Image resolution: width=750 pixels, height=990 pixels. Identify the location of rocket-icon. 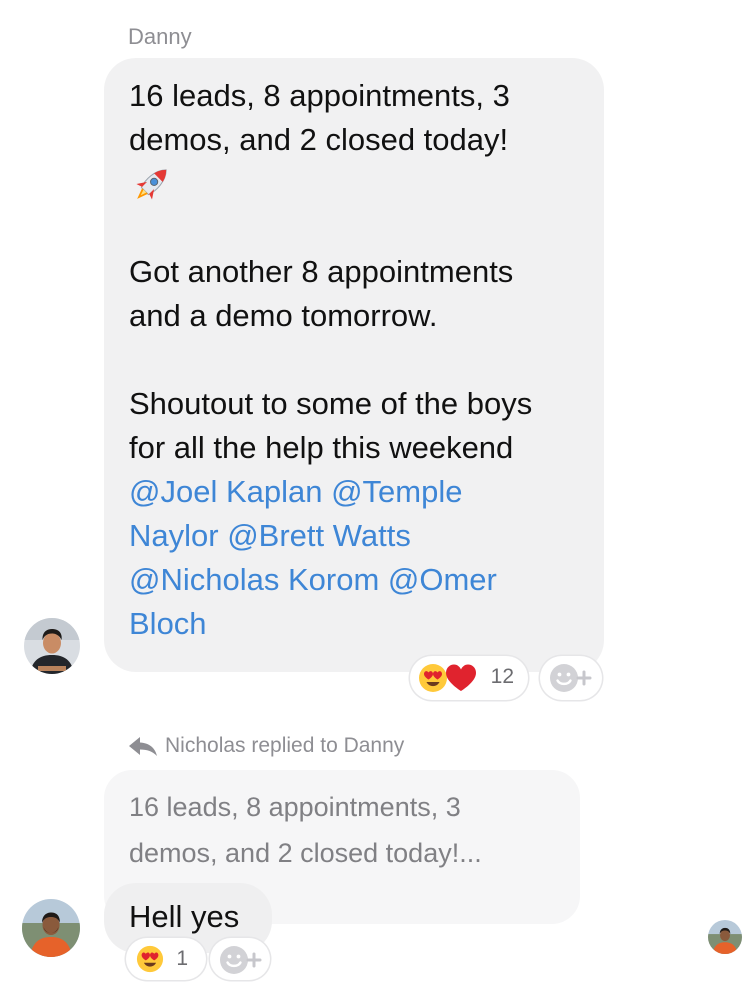
(152, 184).